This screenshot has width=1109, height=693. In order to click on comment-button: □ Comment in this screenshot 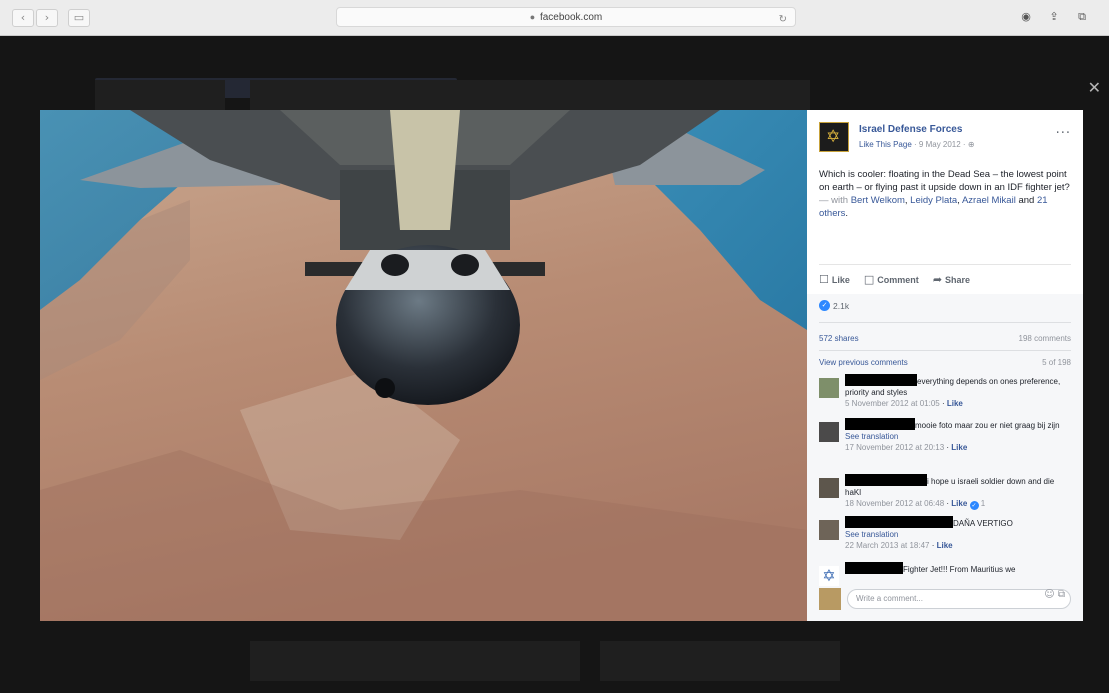, I will do `click(891, 279)`.